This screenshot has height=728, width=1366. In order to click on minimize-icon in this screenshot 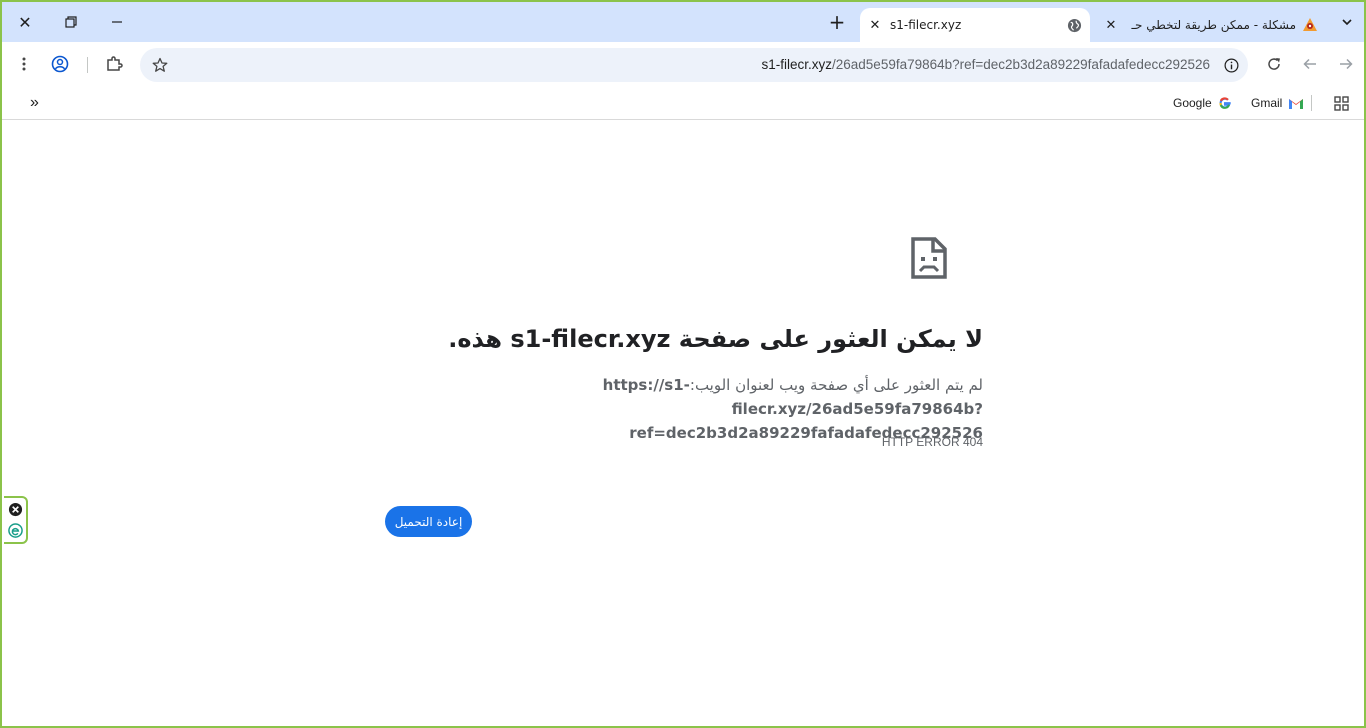, I will do `click(117, 22)`.